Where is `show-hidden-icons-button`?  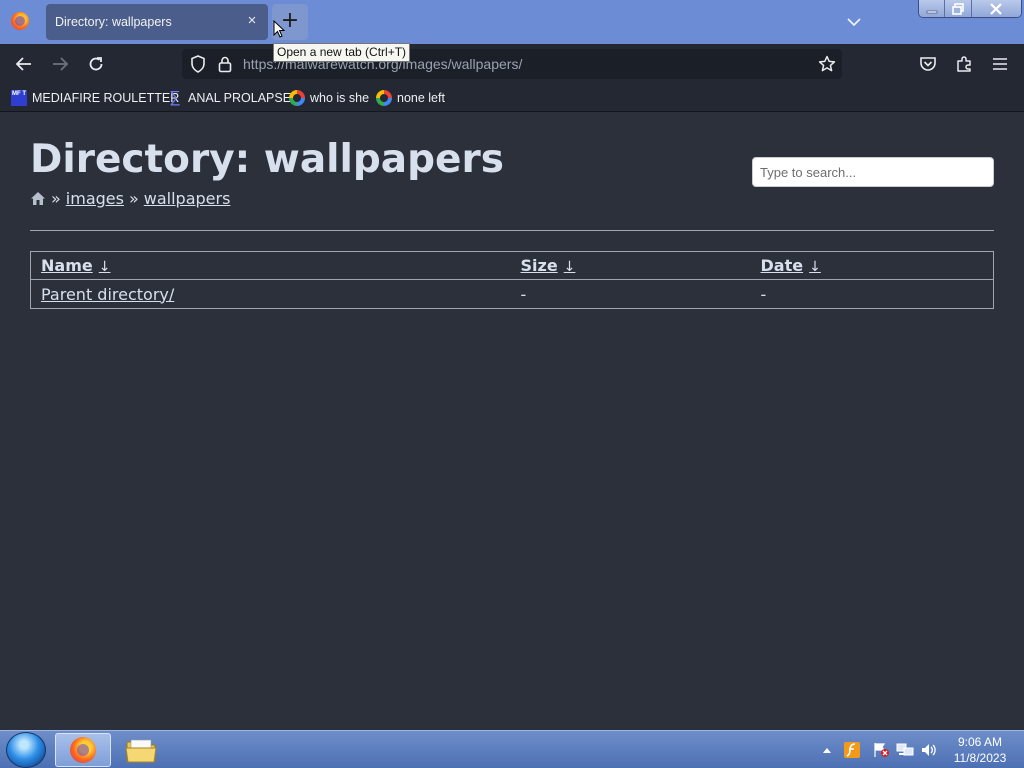
show-hidden-icons-button is located at coordinates (827, 750).